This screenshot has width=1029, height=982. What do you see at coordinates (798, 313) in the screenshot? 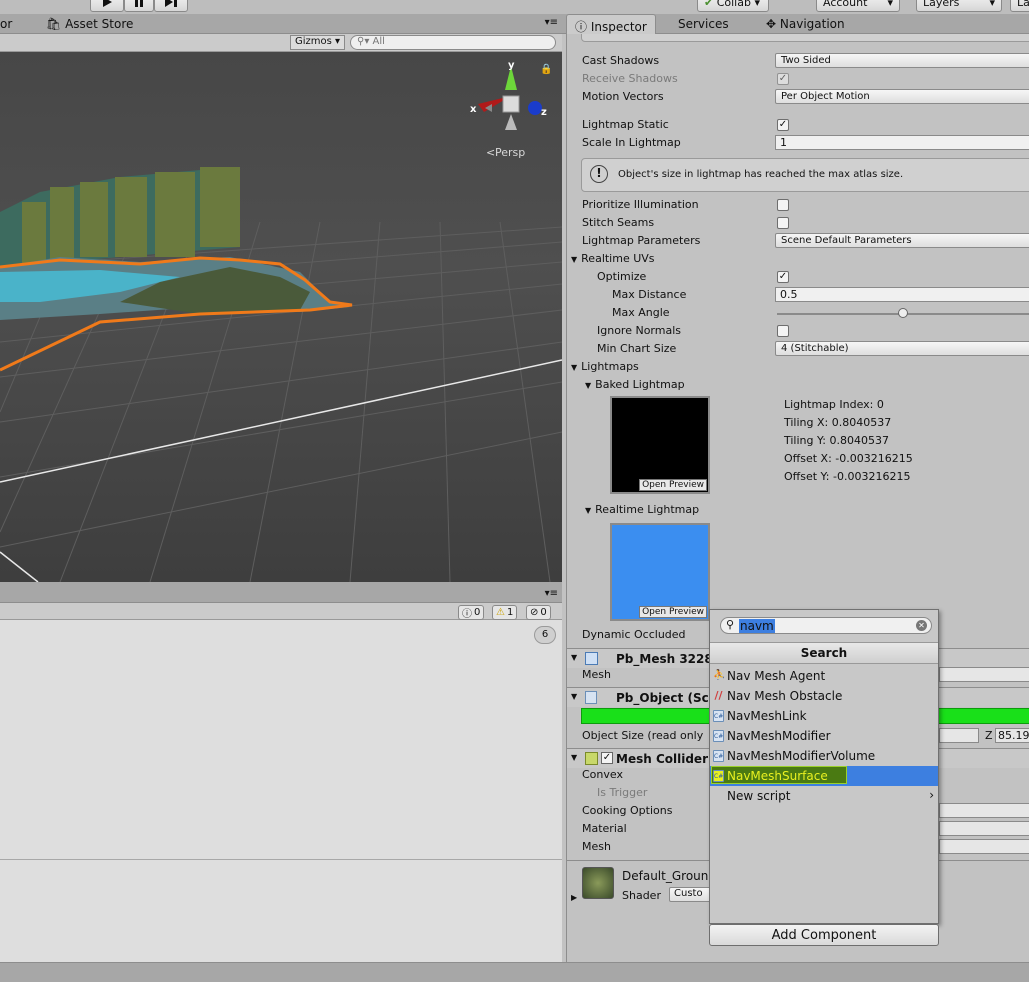
I see `max-angle-row: Max Angle` at bounding box center [798, 313].